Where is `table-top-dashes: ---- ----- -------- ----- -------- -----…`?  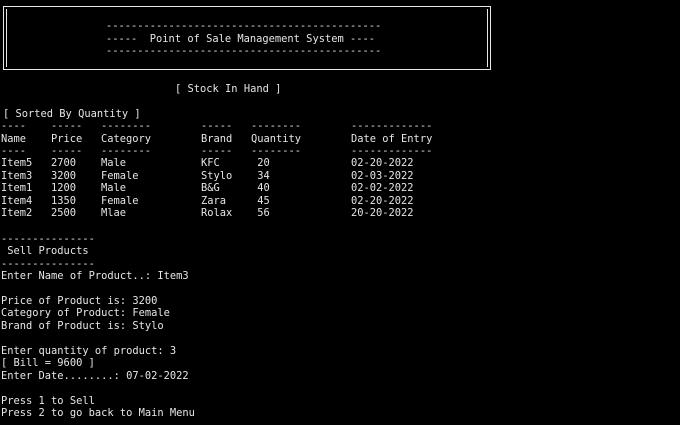 table-top-dashes: ---- ----- -------- ----- -------- -----… is located at coordinates (321, 126).